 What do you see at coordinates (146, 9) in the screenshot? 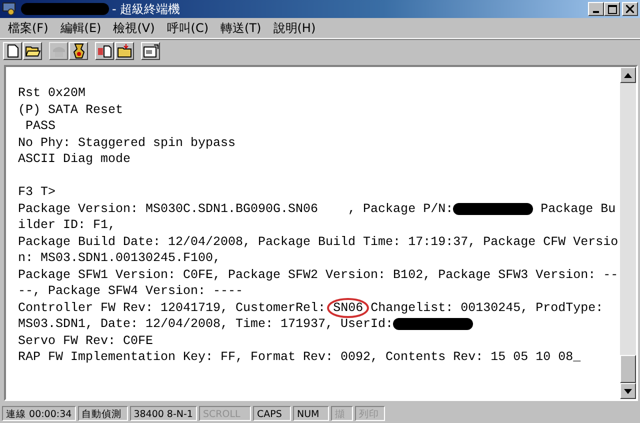
I see `window-title: - 超級終端機` at bounding box center [146, 9].